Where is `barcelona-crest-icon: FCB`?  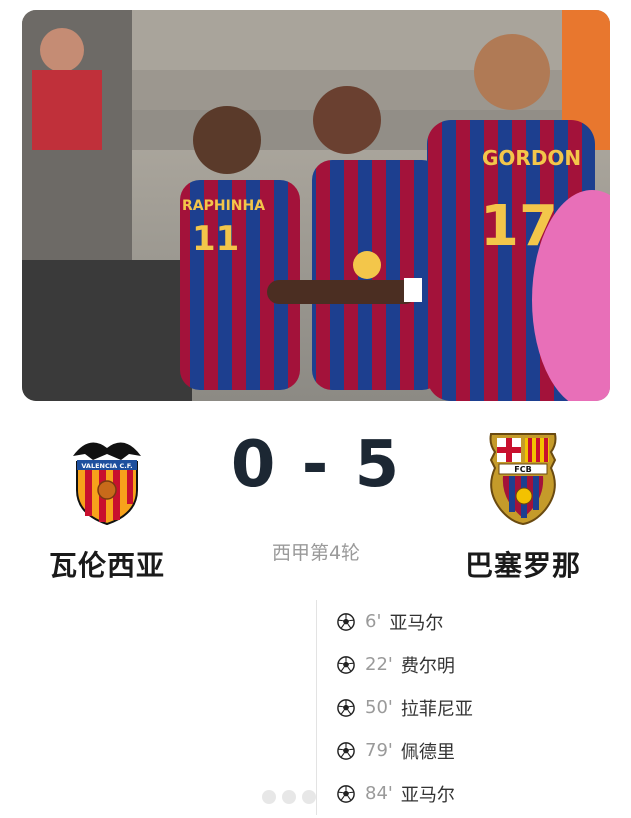
barcelona-crest-icon: FCB is located at coordinates (523, 479).